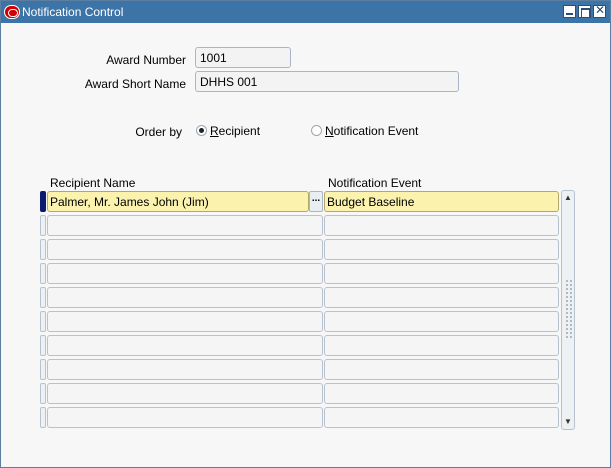 The image size is (611, 468). What do you see at coordinates (12, 12) in the screenshot?
I see `oracle-app-icon` at bounding box center [12, 12].